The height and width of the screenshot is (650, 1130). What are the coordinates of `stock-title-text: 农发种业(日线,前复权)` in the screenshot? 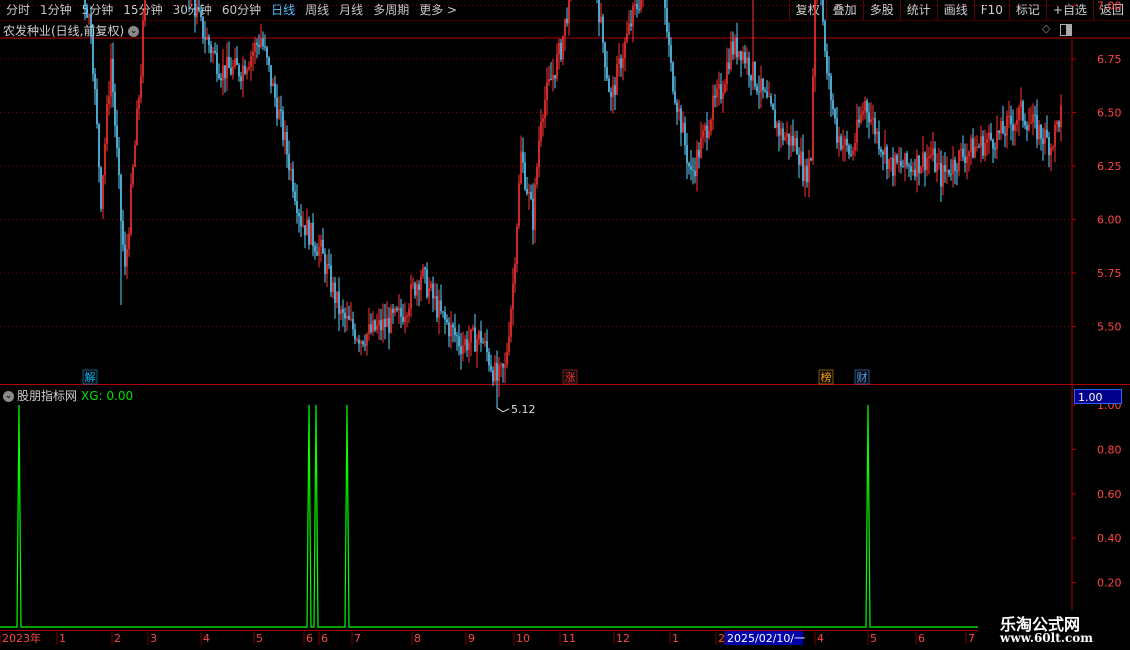 It's located at (64, 31).